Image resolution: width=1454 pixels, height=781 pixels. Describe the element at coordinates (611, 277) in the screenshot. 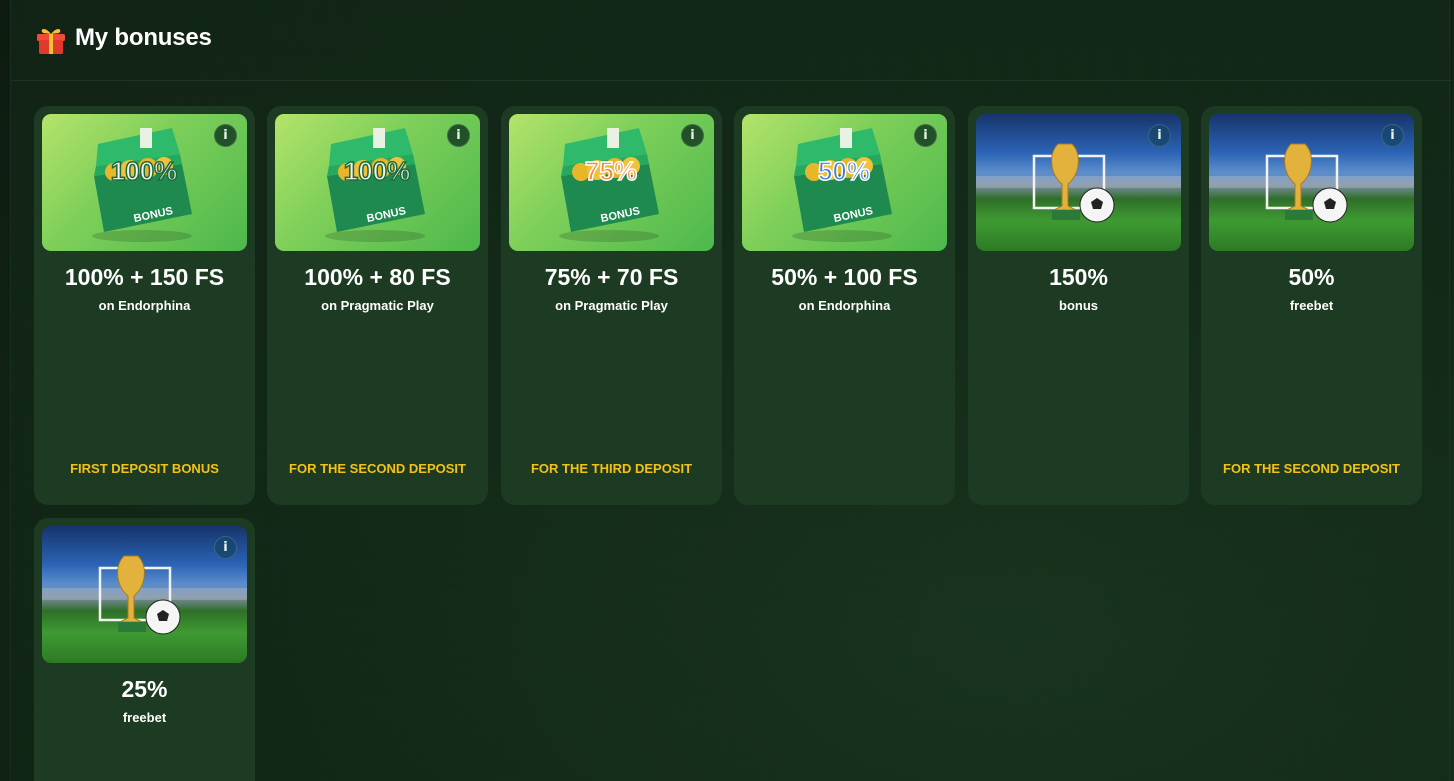

I see `bonus-amount: 75% + 70 FS` at that location.